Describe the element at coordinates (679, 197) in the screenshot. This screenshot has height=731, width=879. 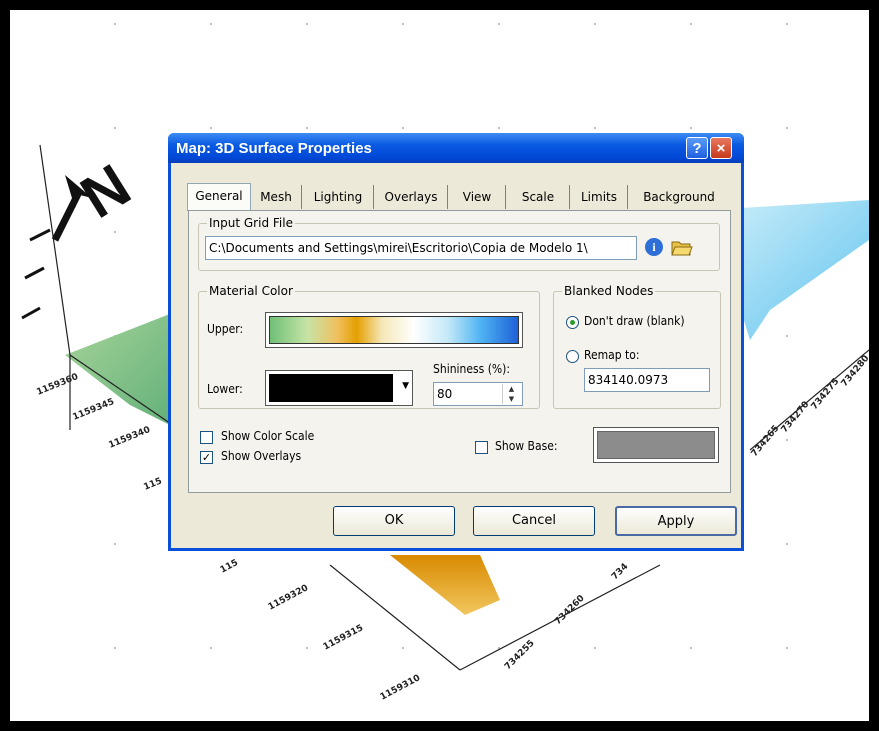
I see `tab-background: Background` at that location.